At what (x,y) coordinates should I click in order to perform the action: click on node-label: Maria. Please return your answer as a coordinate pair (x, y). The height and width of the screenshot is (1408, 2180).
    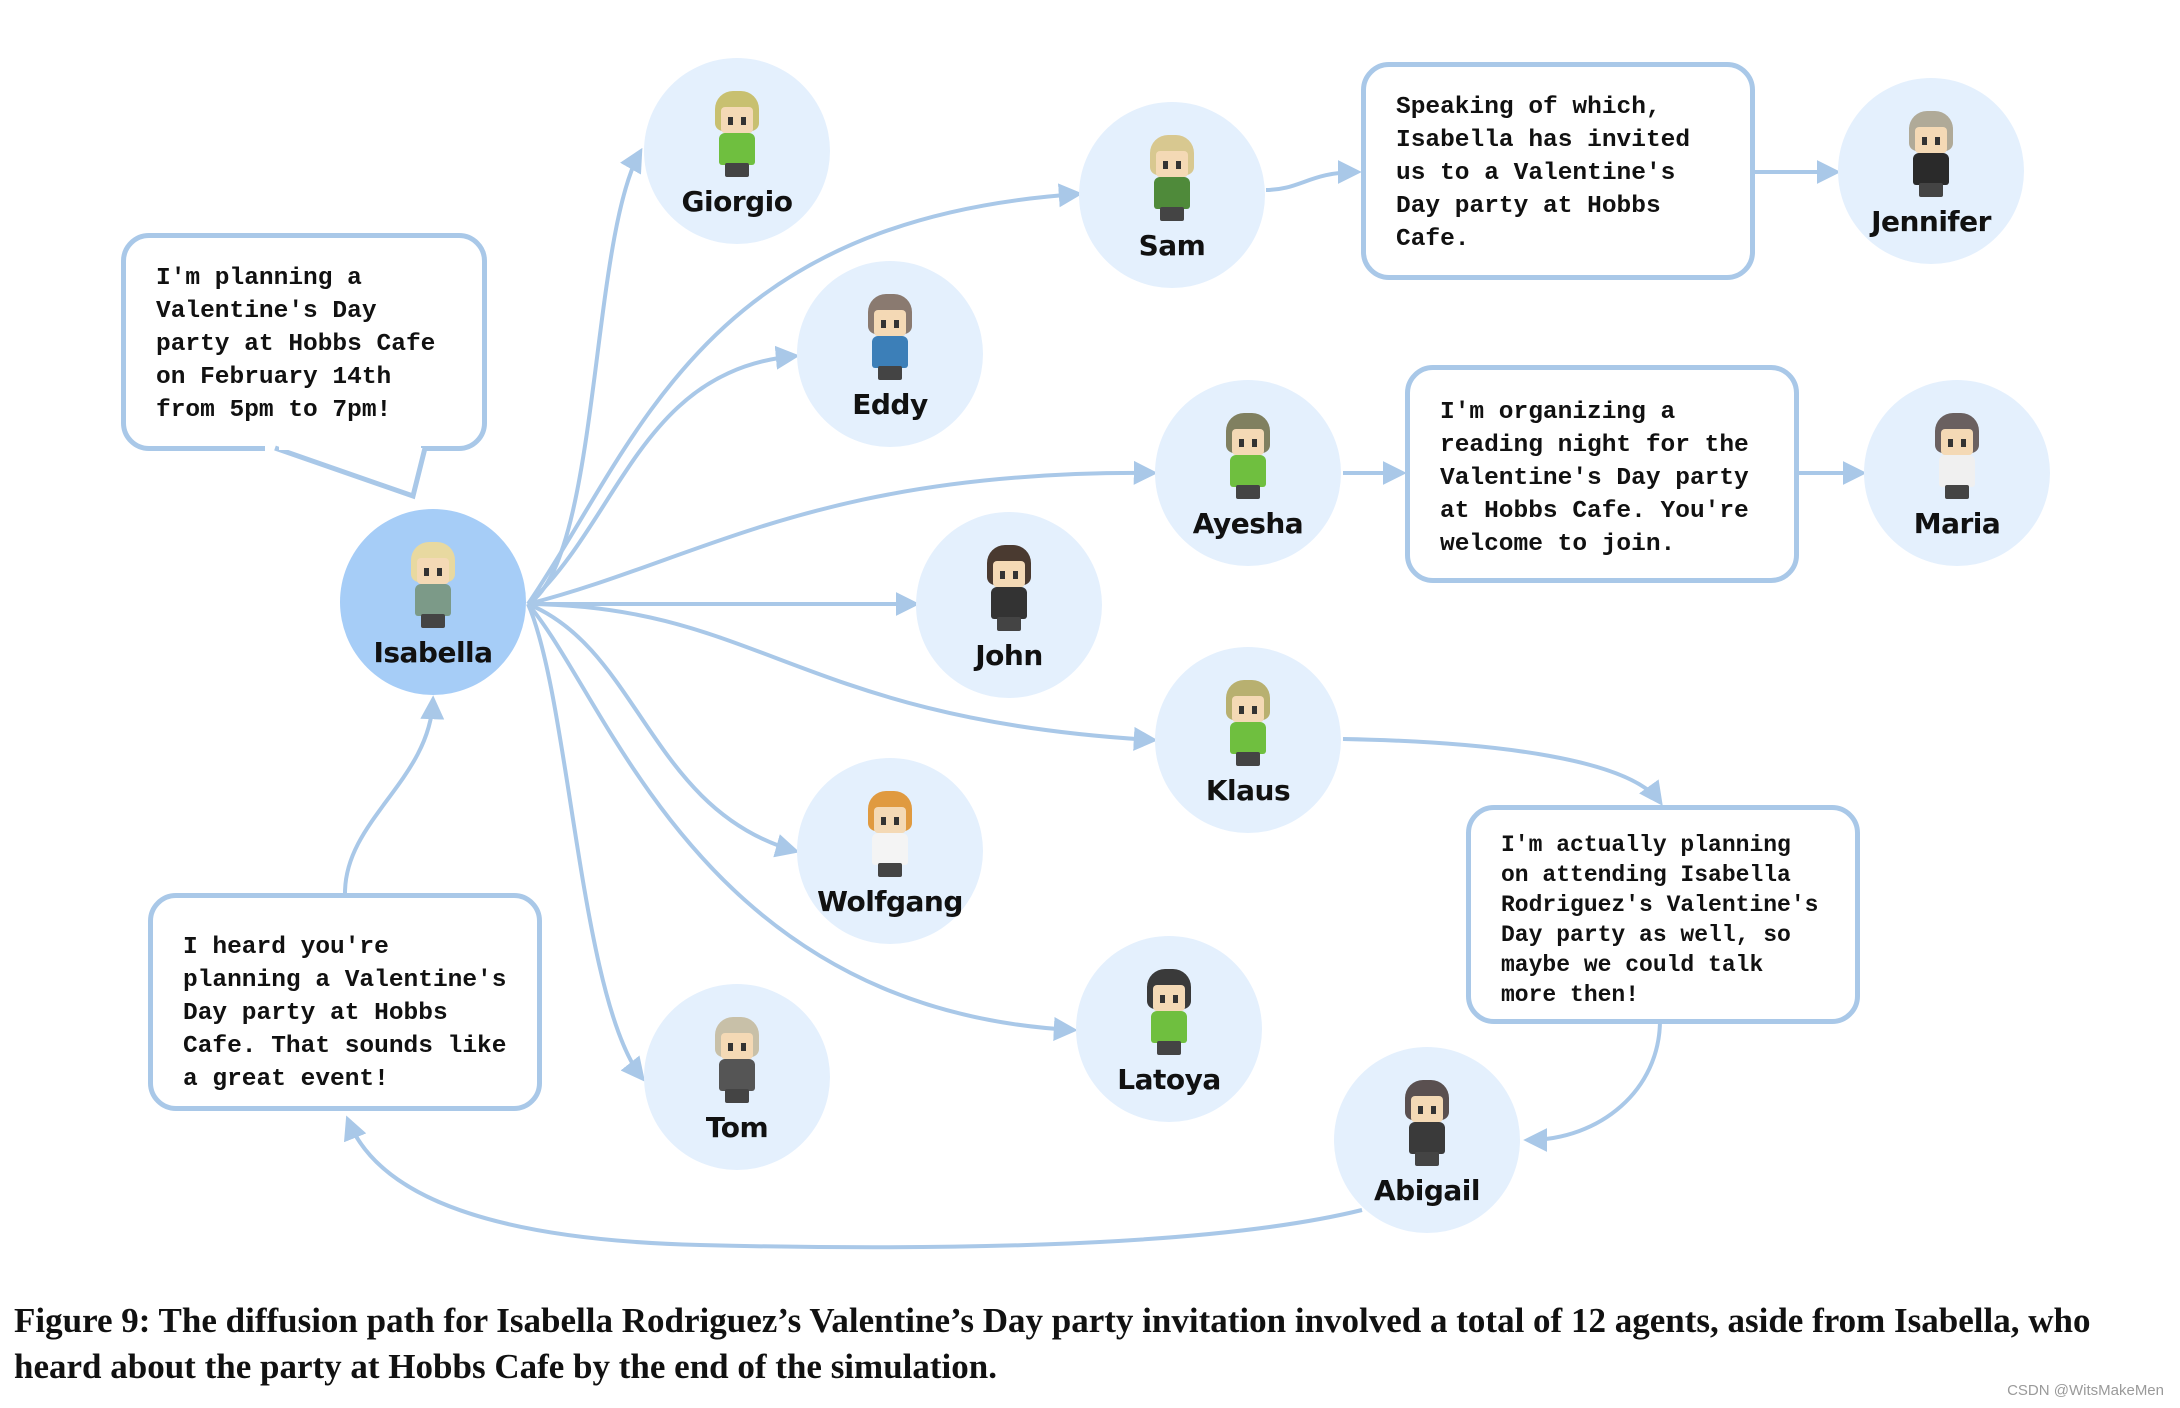
    Looking at the image, I should click on (1957, 523).